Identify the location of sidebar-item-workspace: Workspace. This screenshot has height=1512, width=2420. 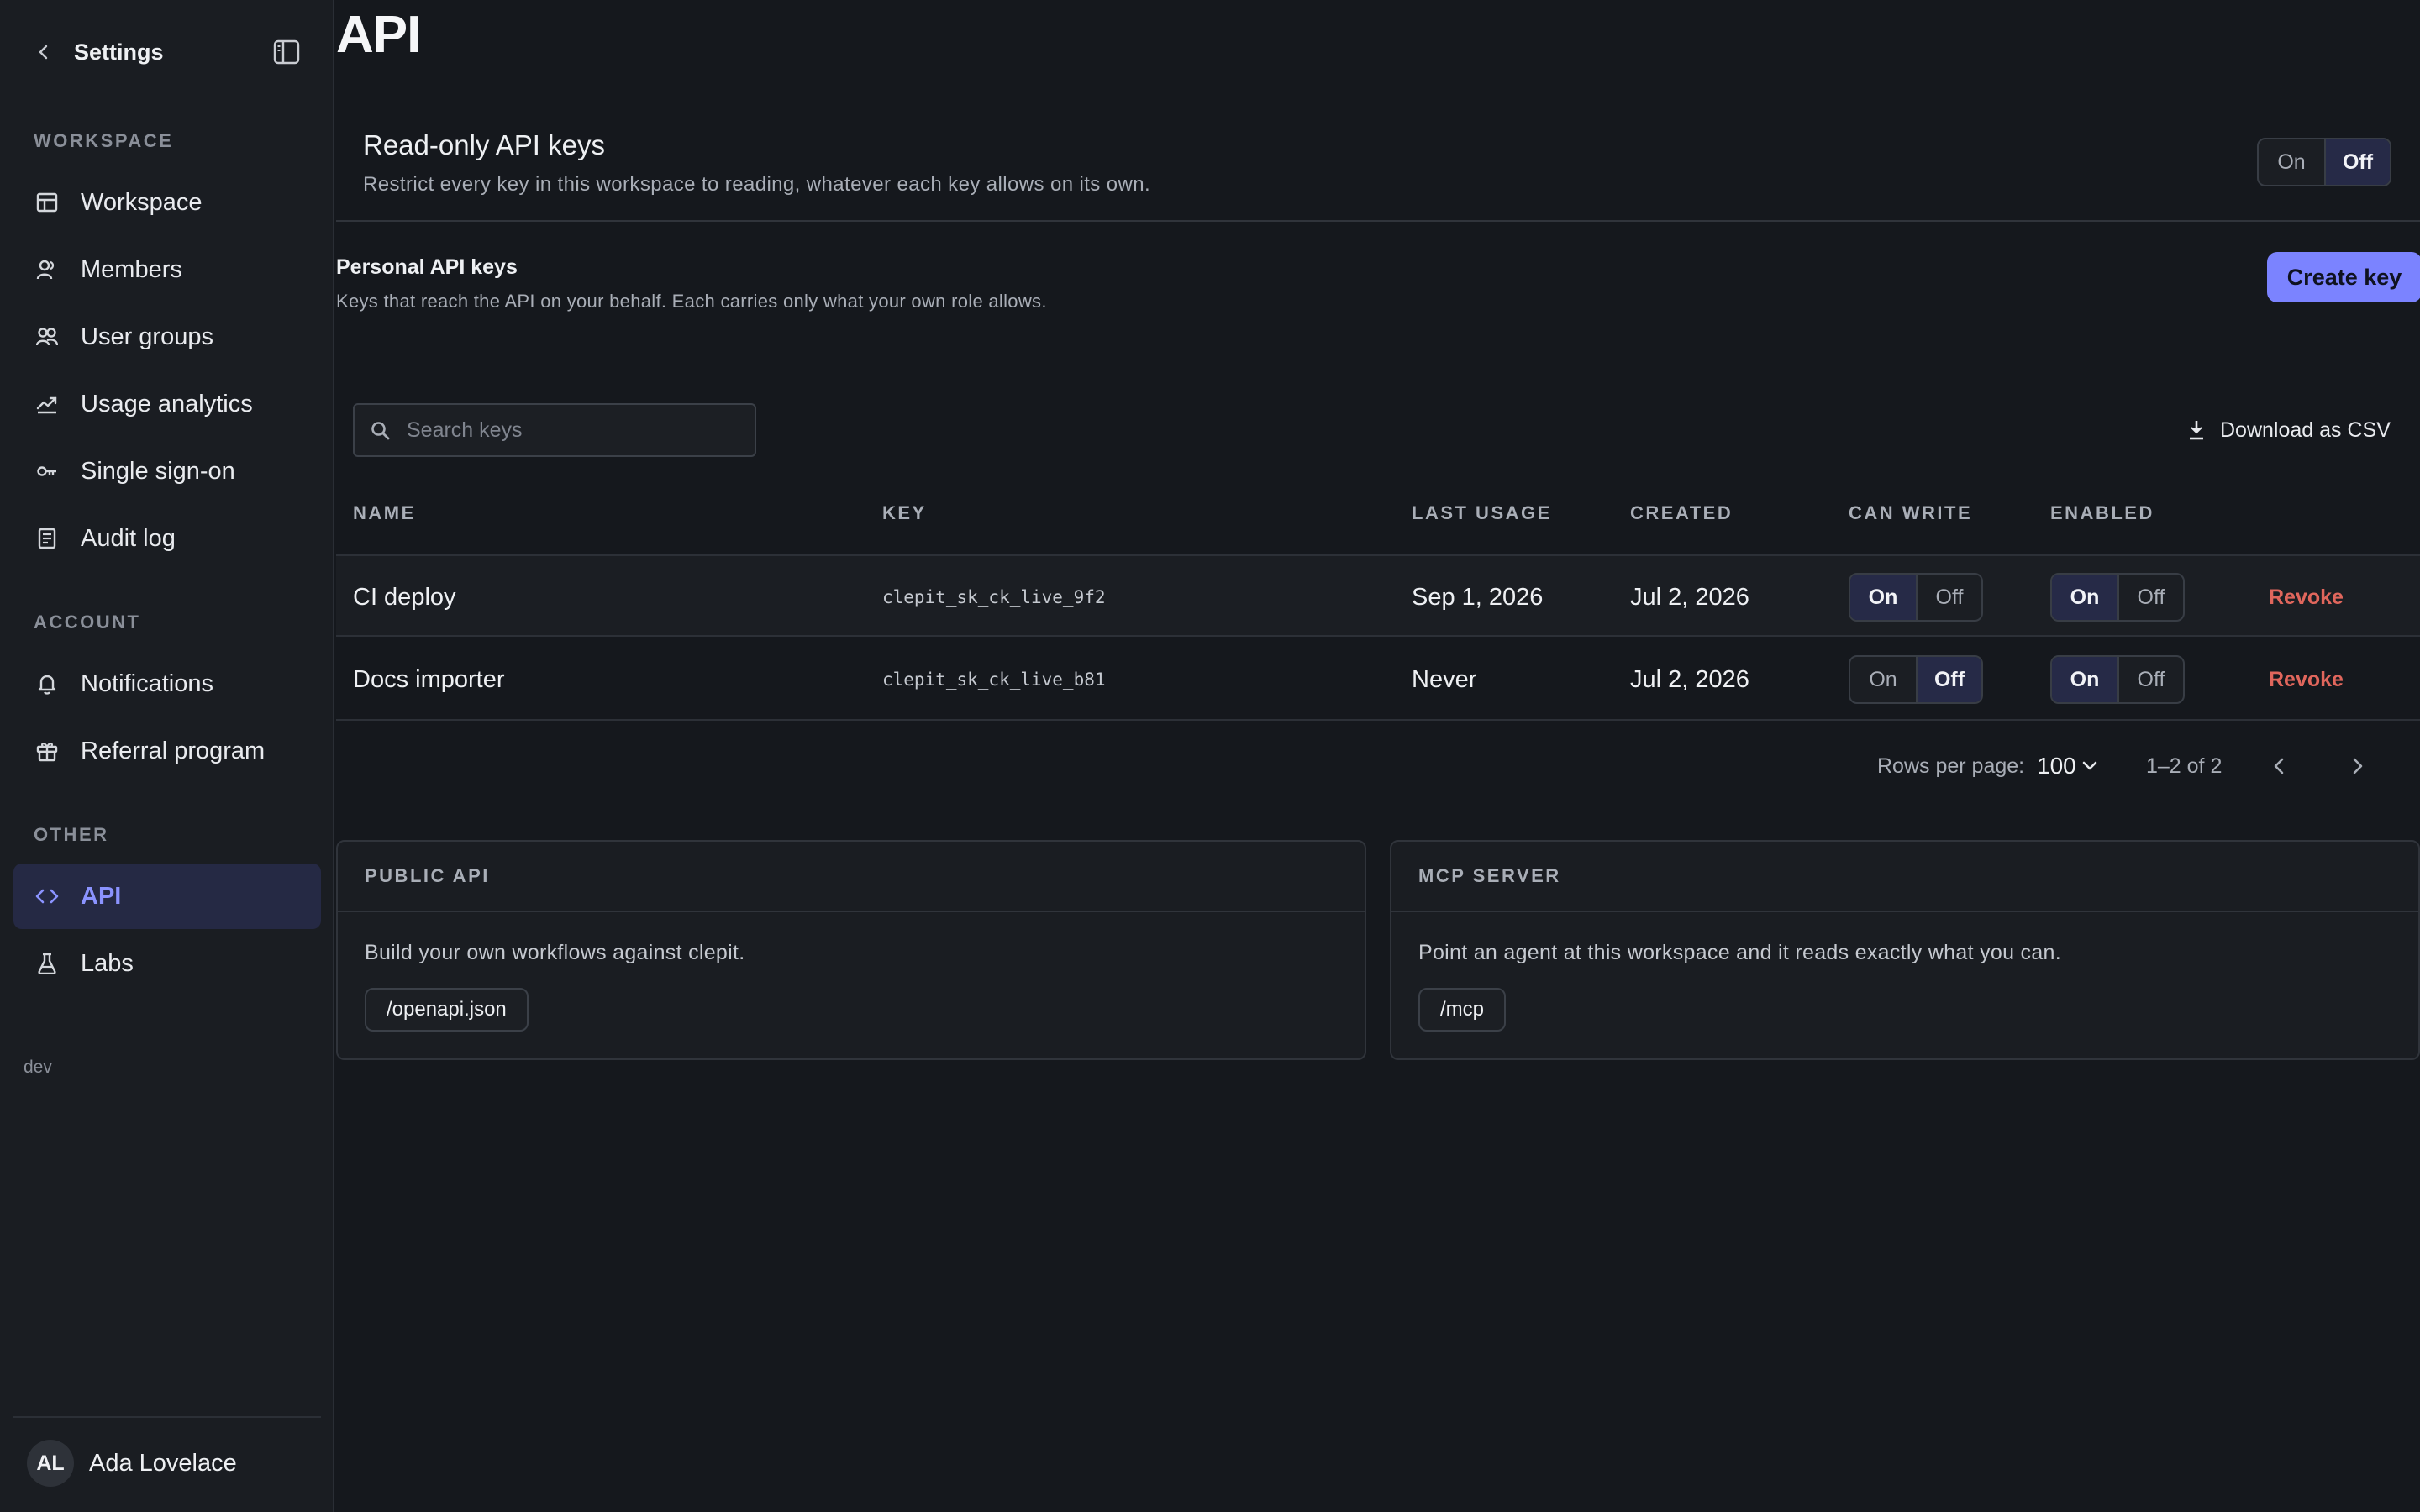
(167, 202).